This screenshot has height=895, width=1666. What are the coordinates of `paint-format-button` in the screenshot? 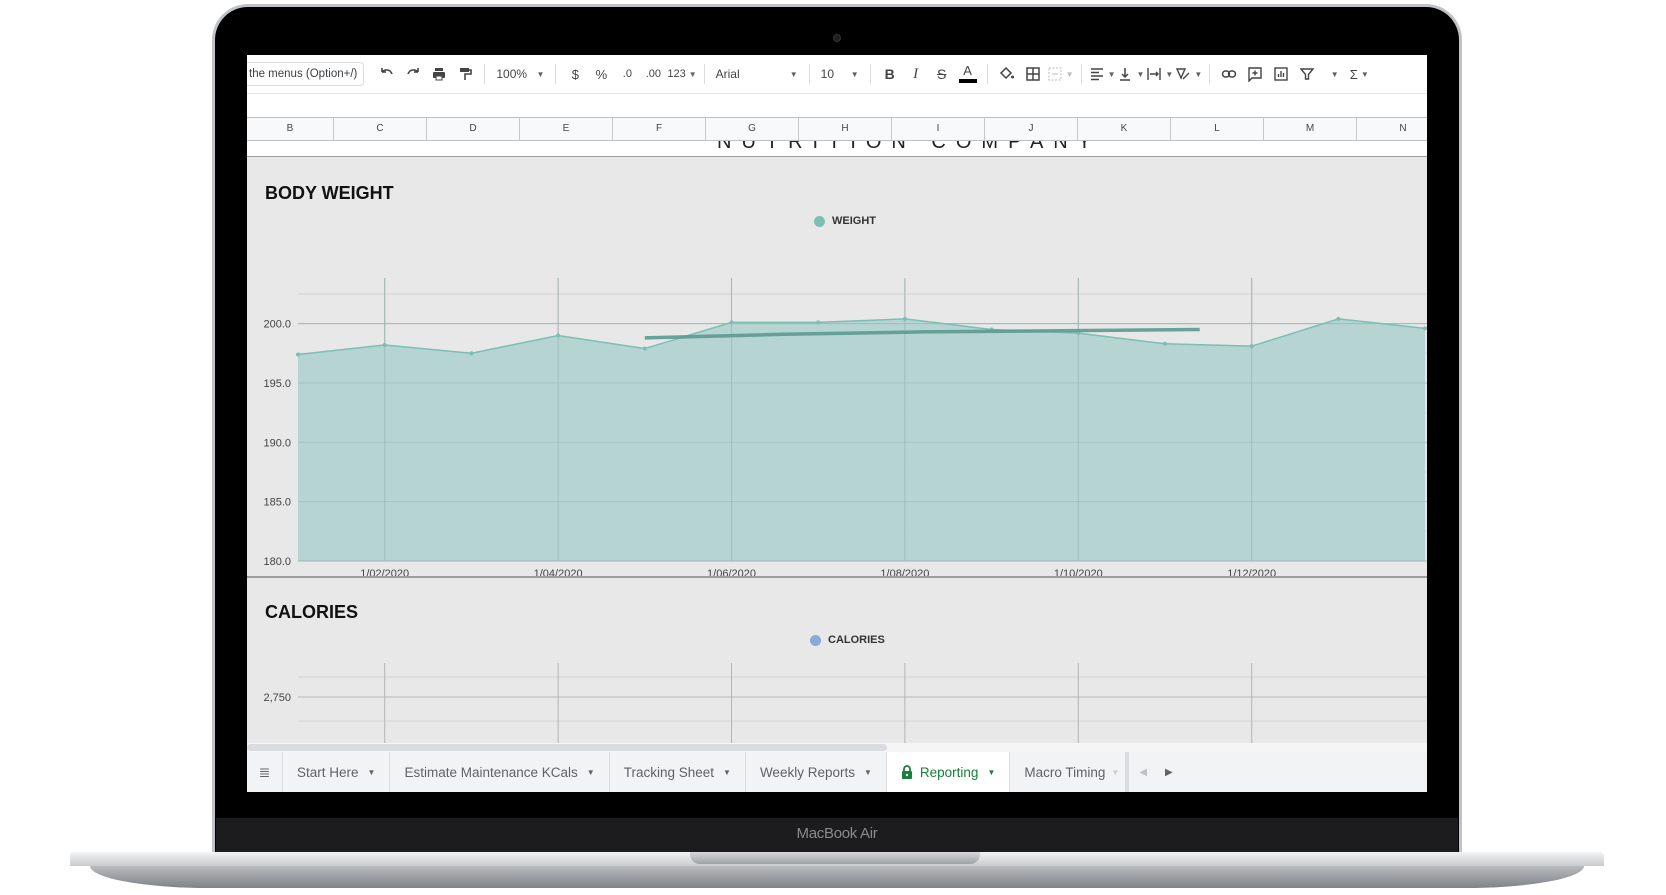 It's located at (465, 74).